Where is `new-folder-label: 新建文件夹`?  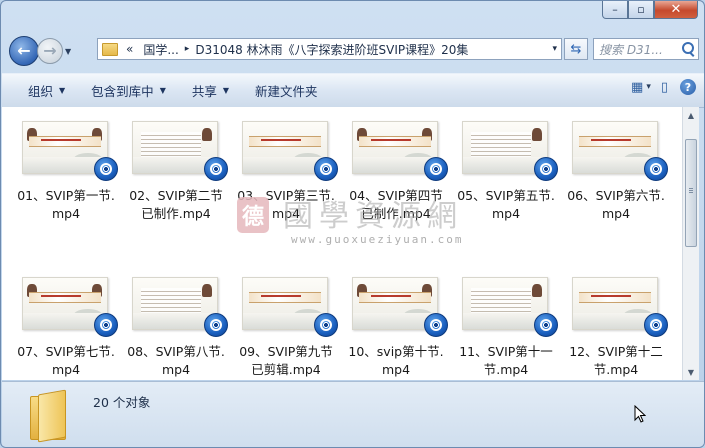 new-folder-label: 新建文件夹 is located at coordinates (286, 91).